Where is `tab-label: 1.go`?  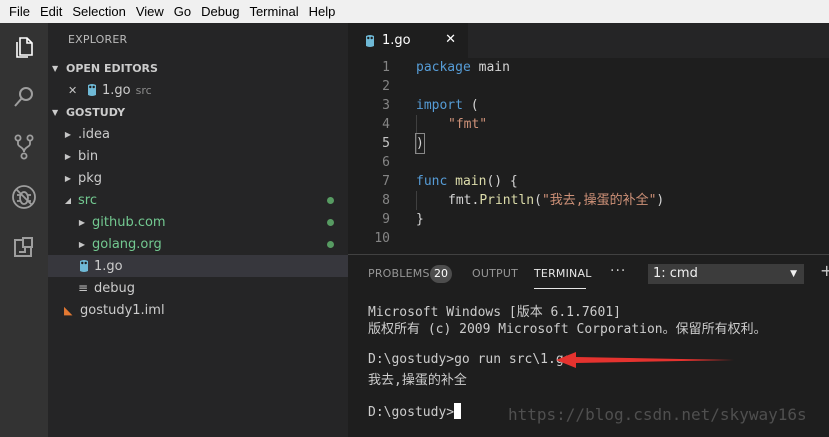 tab-label: 1.go is located at coordinates (396, 40).